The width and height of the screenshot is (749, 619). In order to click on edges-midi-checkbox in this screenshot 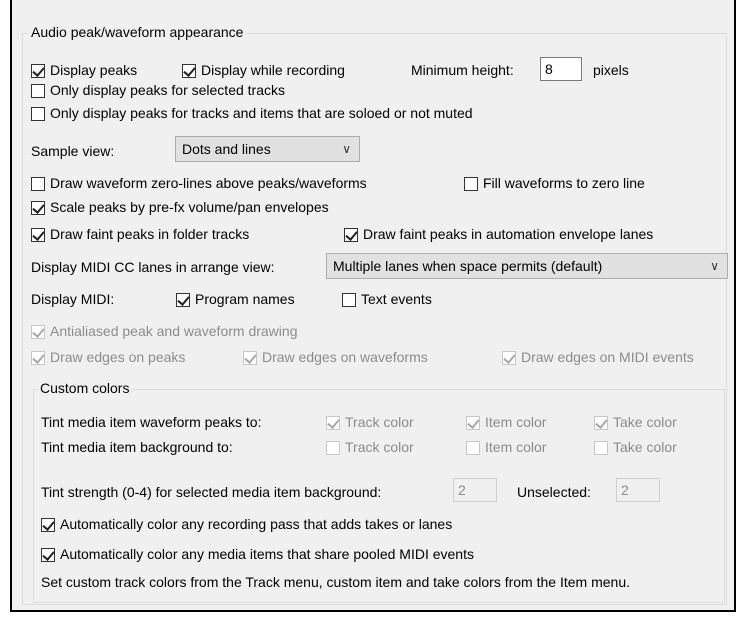, I will do `click(509, 358)`.